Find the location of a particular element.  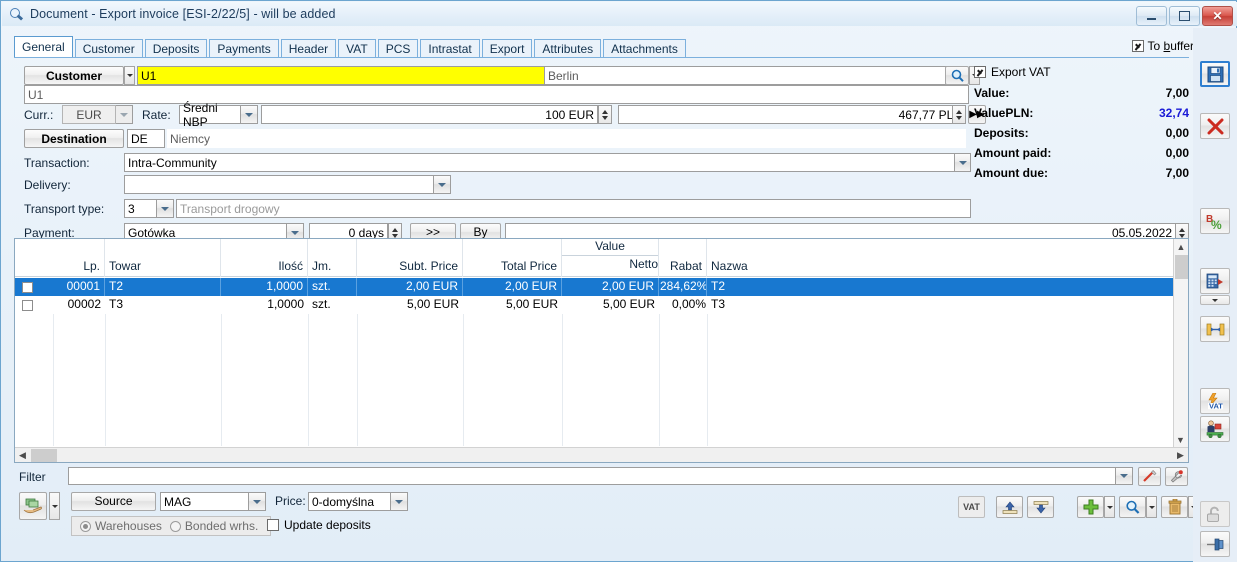

move-up-button is located at coordinates (1009, 507).